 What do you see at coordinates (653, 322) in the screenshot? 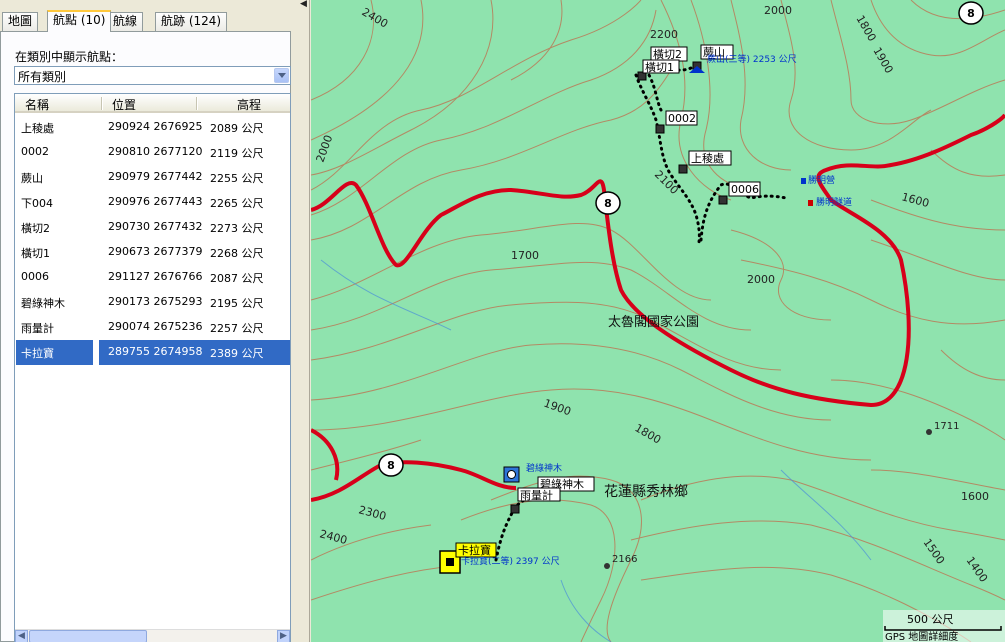
I see `park-label: 太魯閣國家公園` at bounding box center [653, 322].